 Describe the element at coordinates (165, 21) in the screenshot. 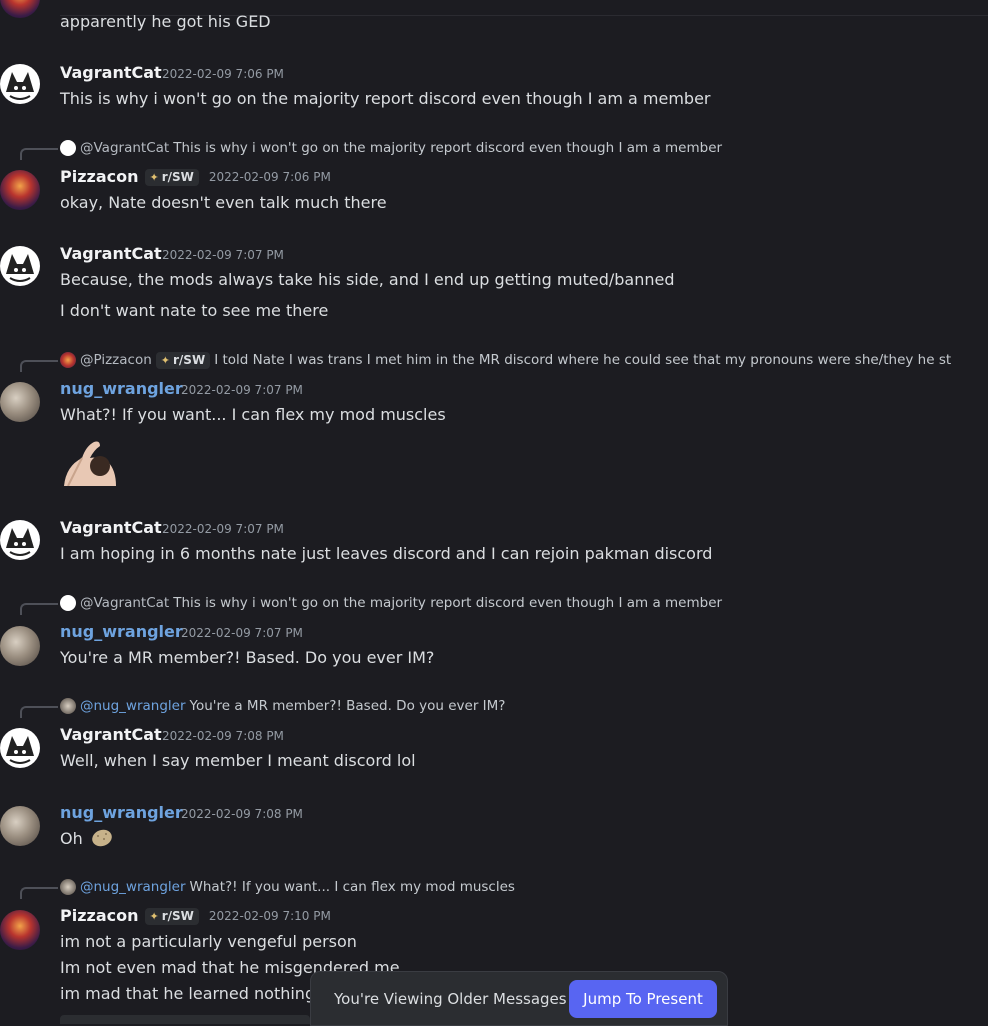

I see `message-text: apparently he got his GED` at that location.